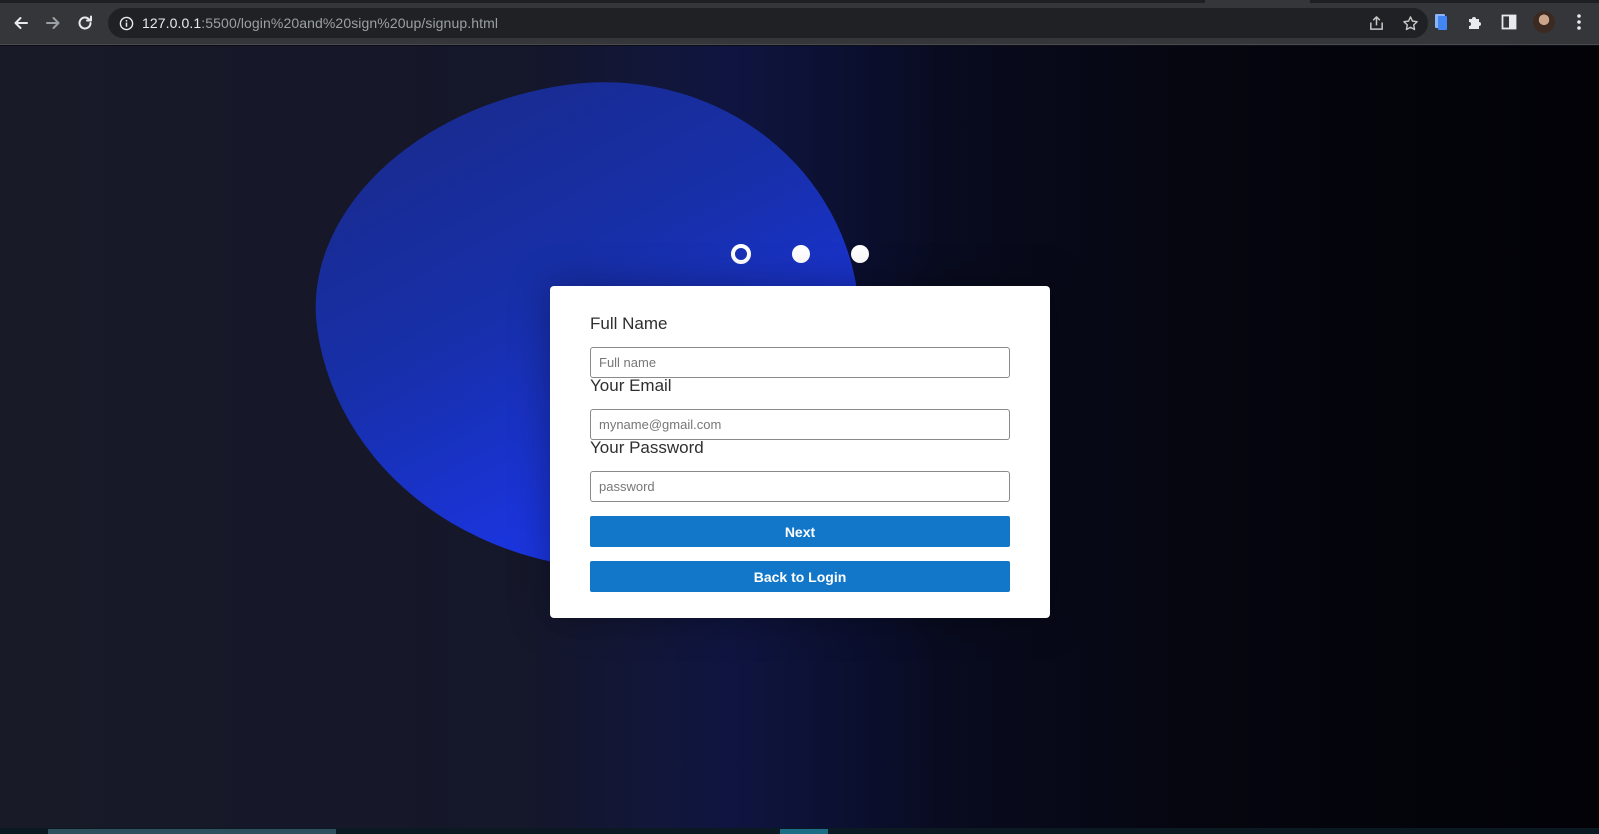 The height and width of the screenshot is (834, 1599). What do you see at coordinates (647, 447) in the screenshot?
I see `password-label: Your Password` at bounding box center [647, 447].